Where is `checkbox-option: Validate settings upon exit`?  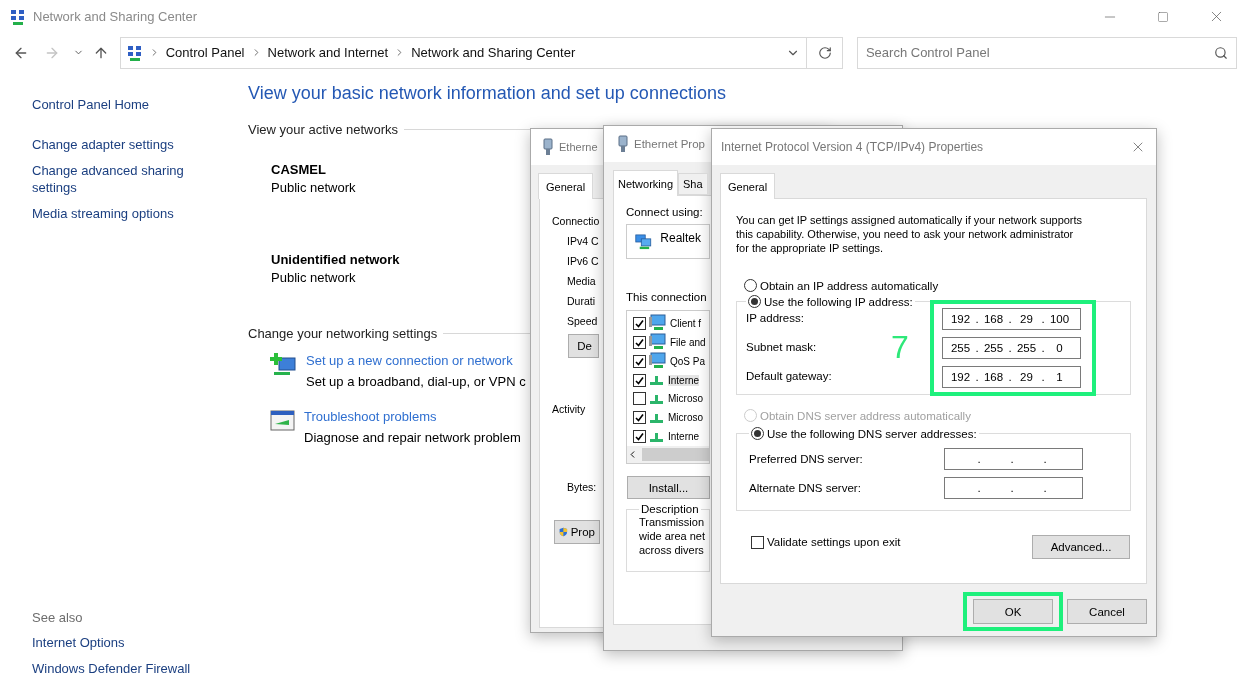 checkbox-option: Validate settings upon exit is located at coordinates (826, 542).